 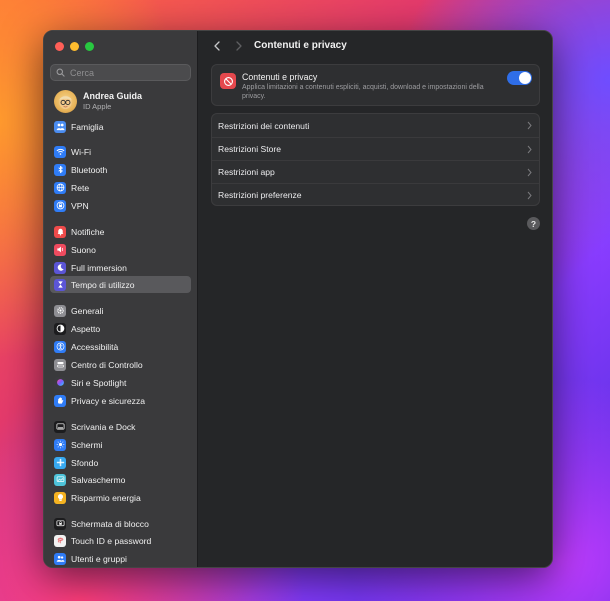 What do you see at coordinates (60, 187) in the screenshot?
I see `globe-icon` at bounding box center [60, 187].